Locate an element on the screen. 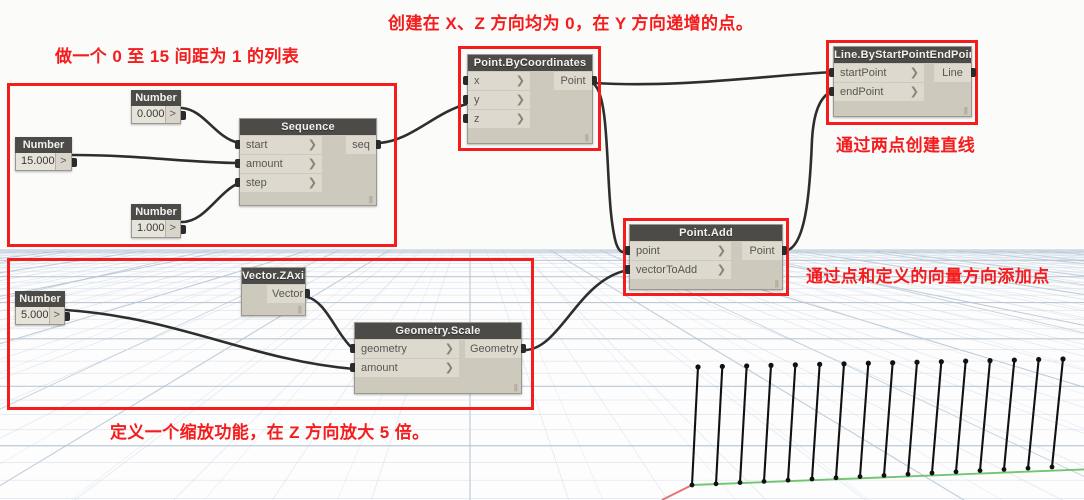 The width and height of the screenshot is (1084, 500). node-body-number-scale: 5.000 > is located at coordinates (40, 316).